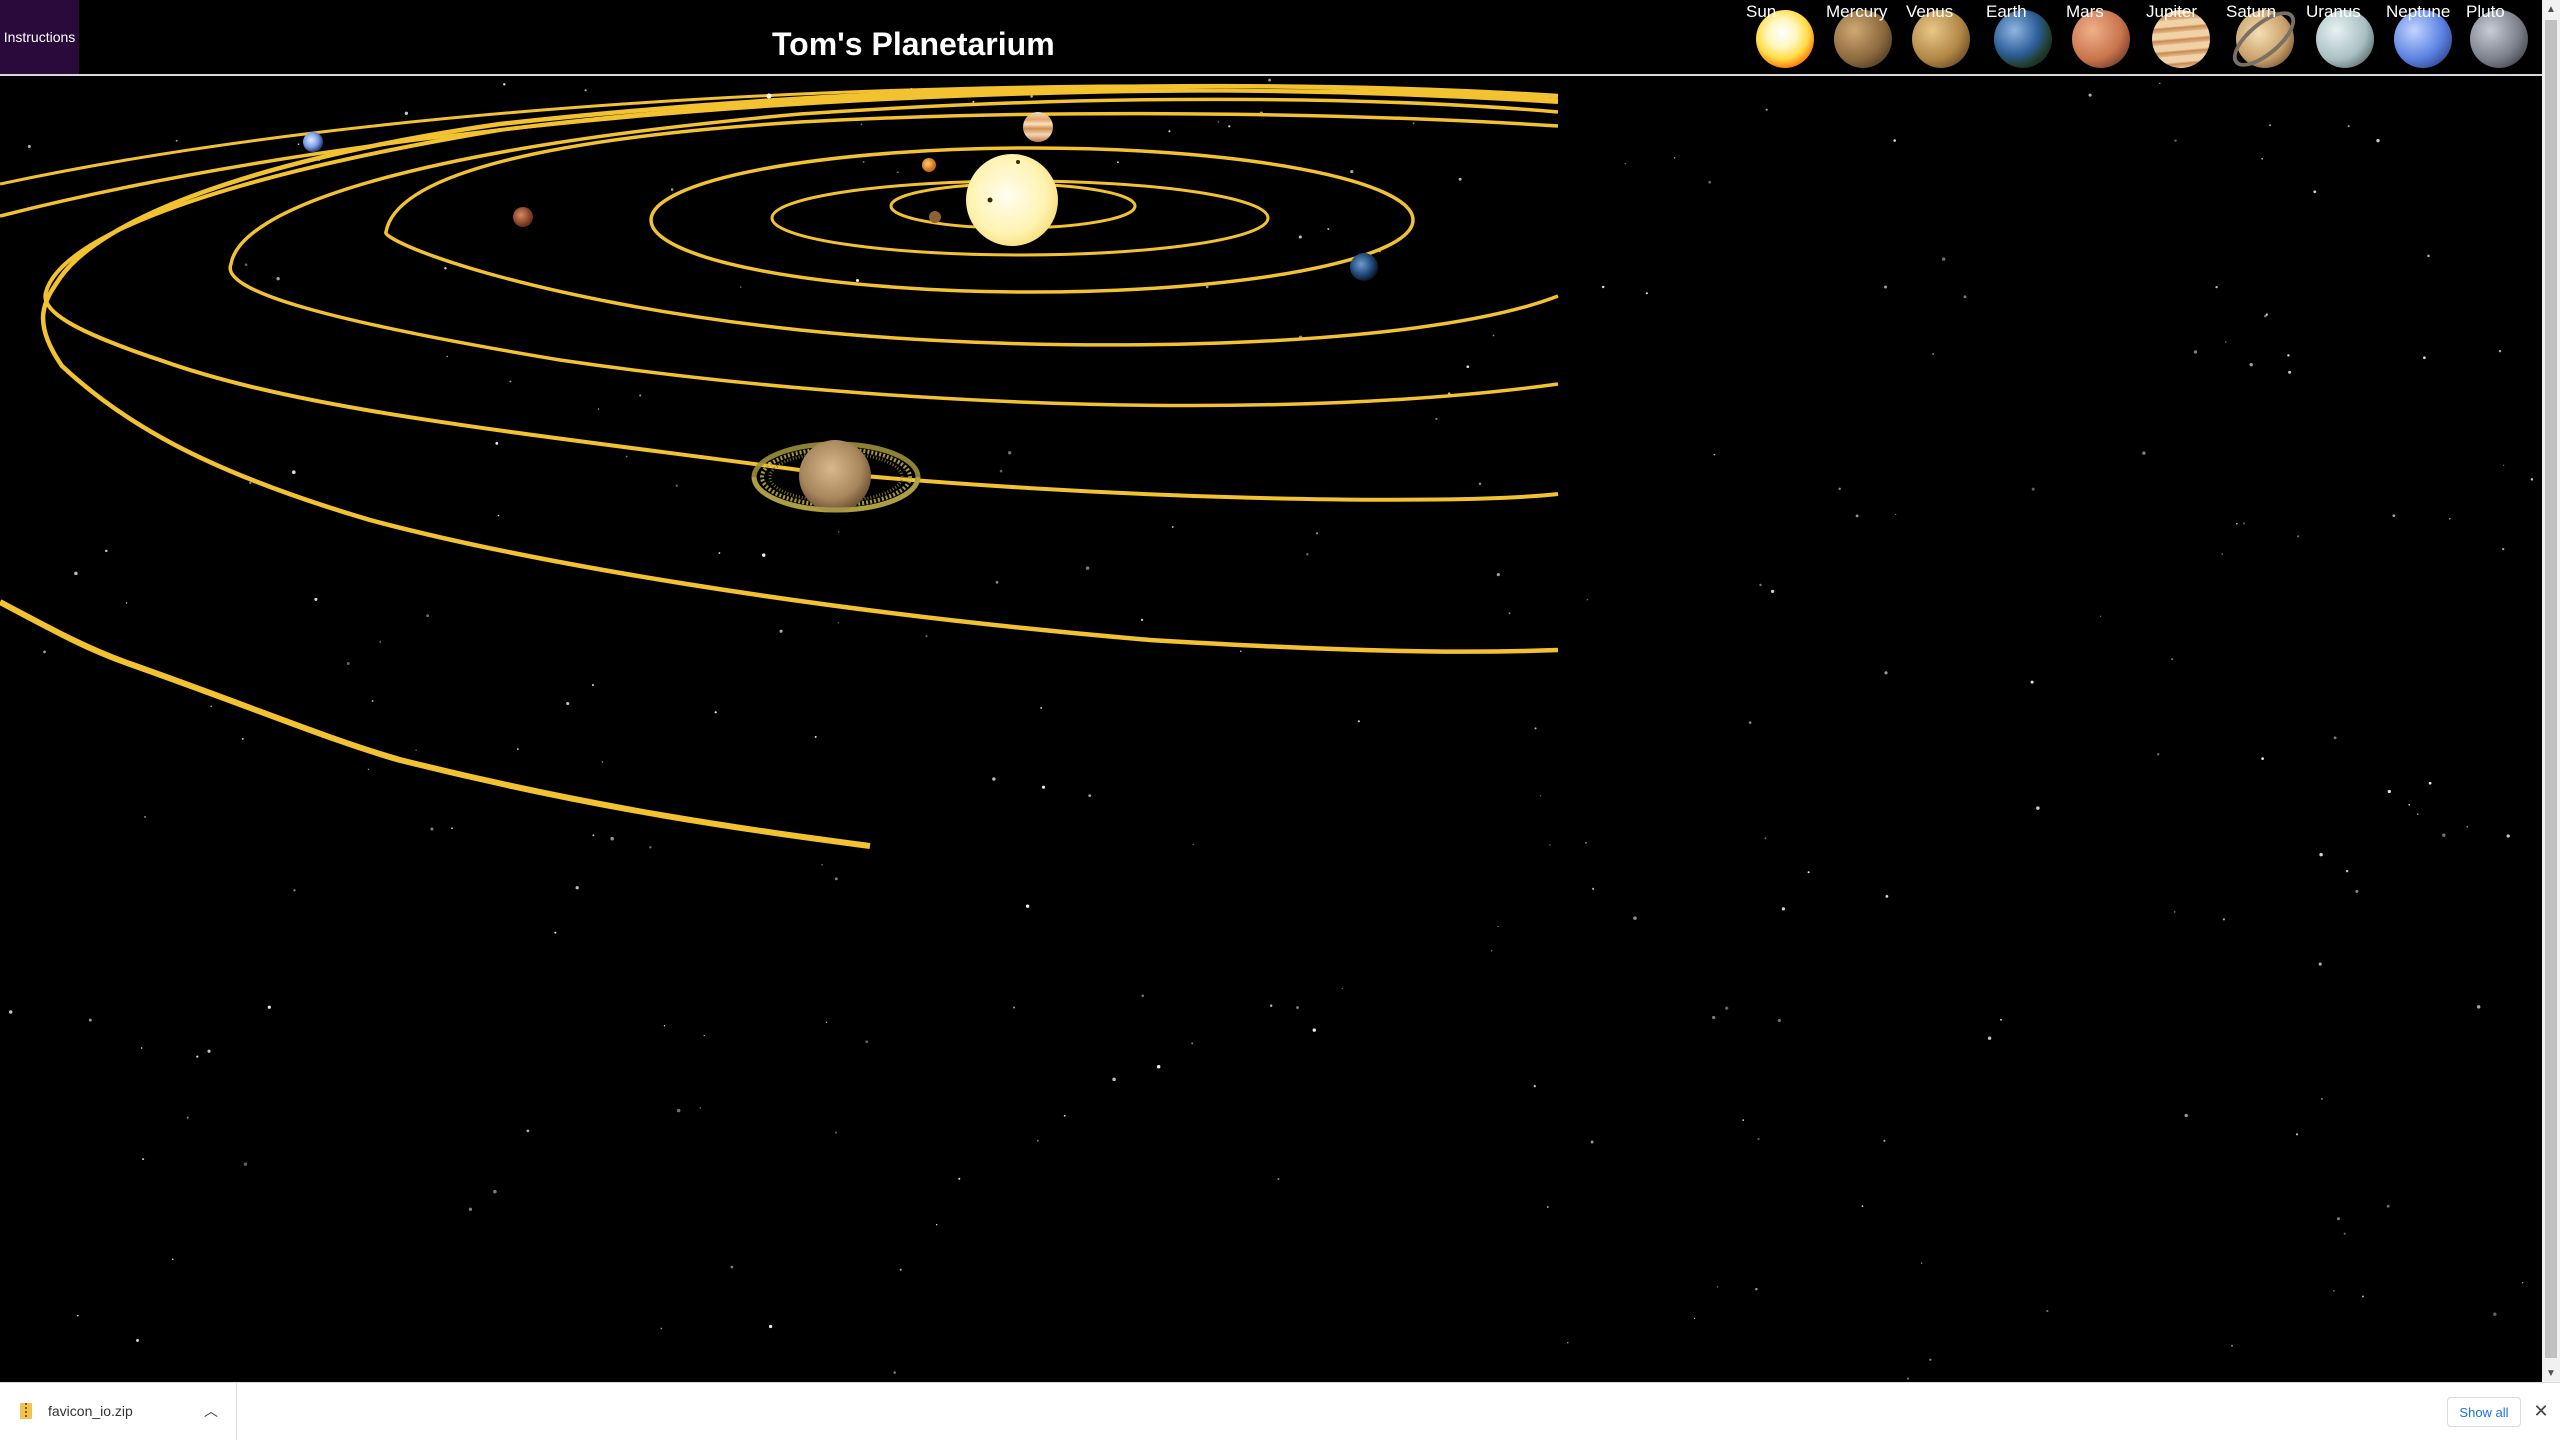 This screenshot has width=2560, height=1440. What do you see at coordinates (1945, 37) in the screenshot?
I see `planet-button-venus: Venus` at bounding box center [1945, 37].